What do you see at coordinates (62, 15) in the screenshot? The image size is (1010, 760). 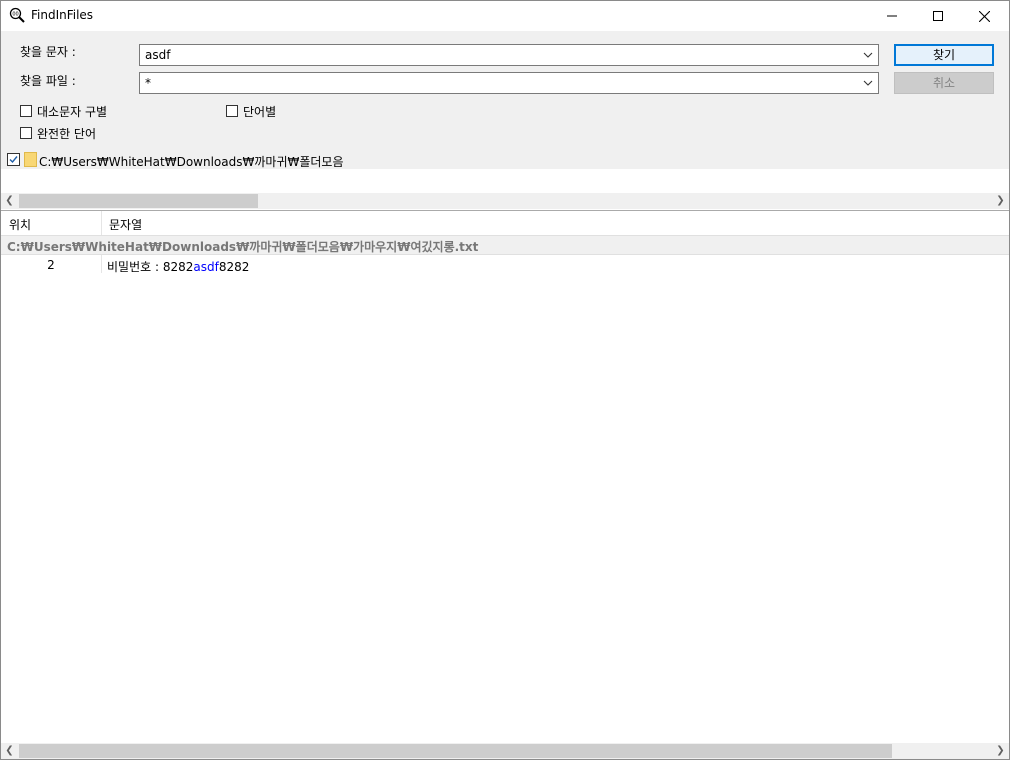 I see `window-title: FindInFiles` at bounding box center [62, 15].